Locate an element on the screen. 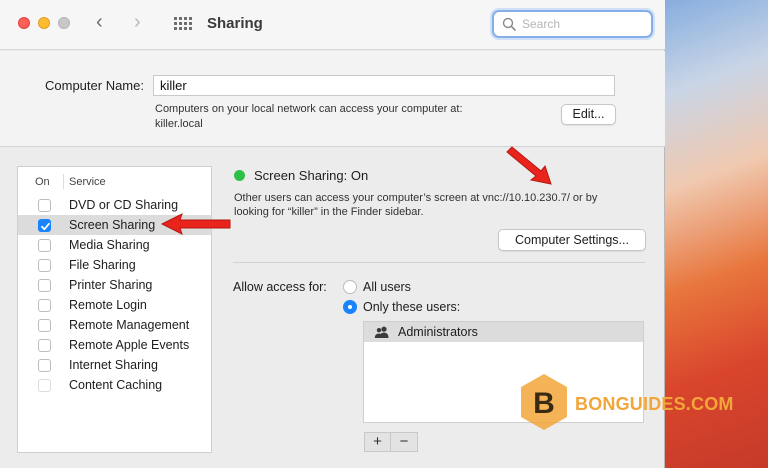  service-label: Screen Sharing is located at coordinates (112, 225).